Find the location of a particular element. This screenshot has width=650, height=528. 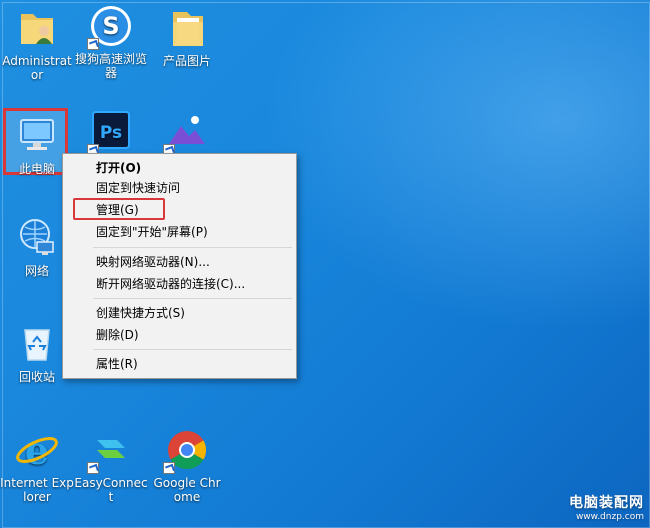

menu-item-pin-start: 固定到"开始"屏幕(P) is located at coordinates (152, 232).